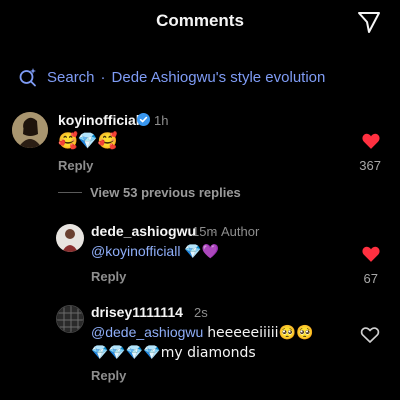 Image resolution: width=400 pixels, height=400 pixels. What do you see at coordinates (135, 251) in the screenshot?
I see `mention-link: @koyinofficiall` at bounding box center [135, 251].